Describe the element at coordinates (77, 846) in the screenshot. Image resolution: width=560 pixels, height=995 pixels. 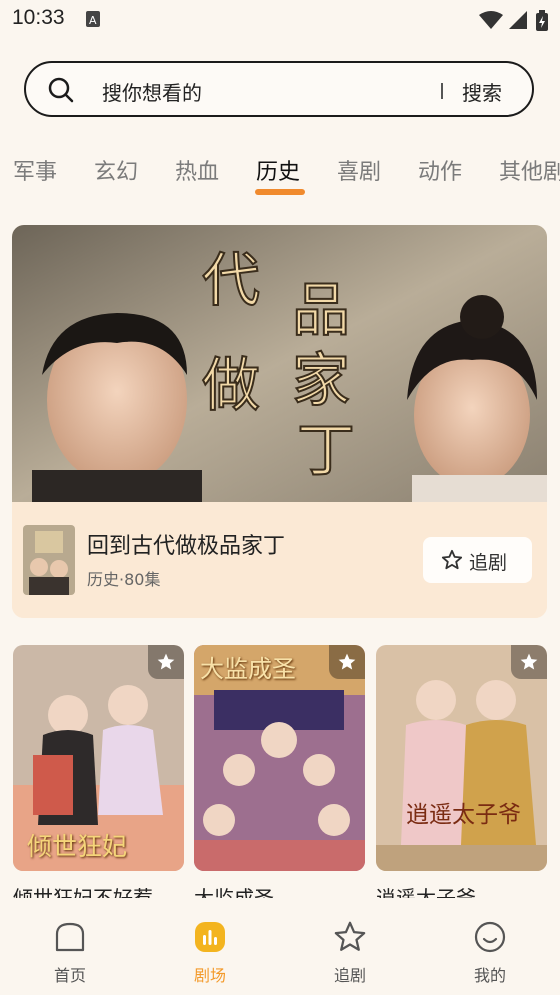
I see `poster-title-text: 倾世狂妃` at that location.